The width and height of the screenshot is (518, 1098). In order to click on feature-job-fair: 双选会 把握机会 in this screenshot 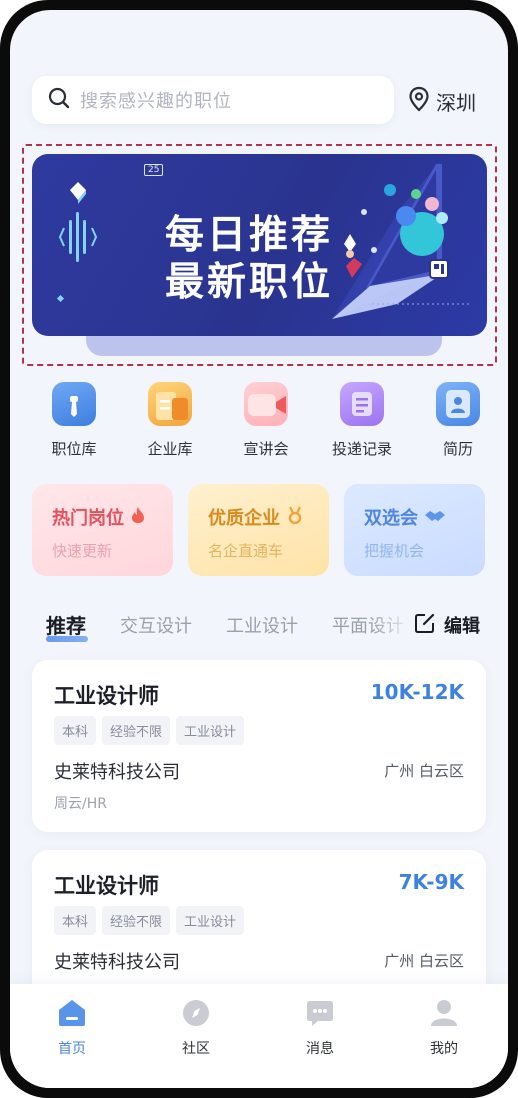, I will do `click(414, 530)`.